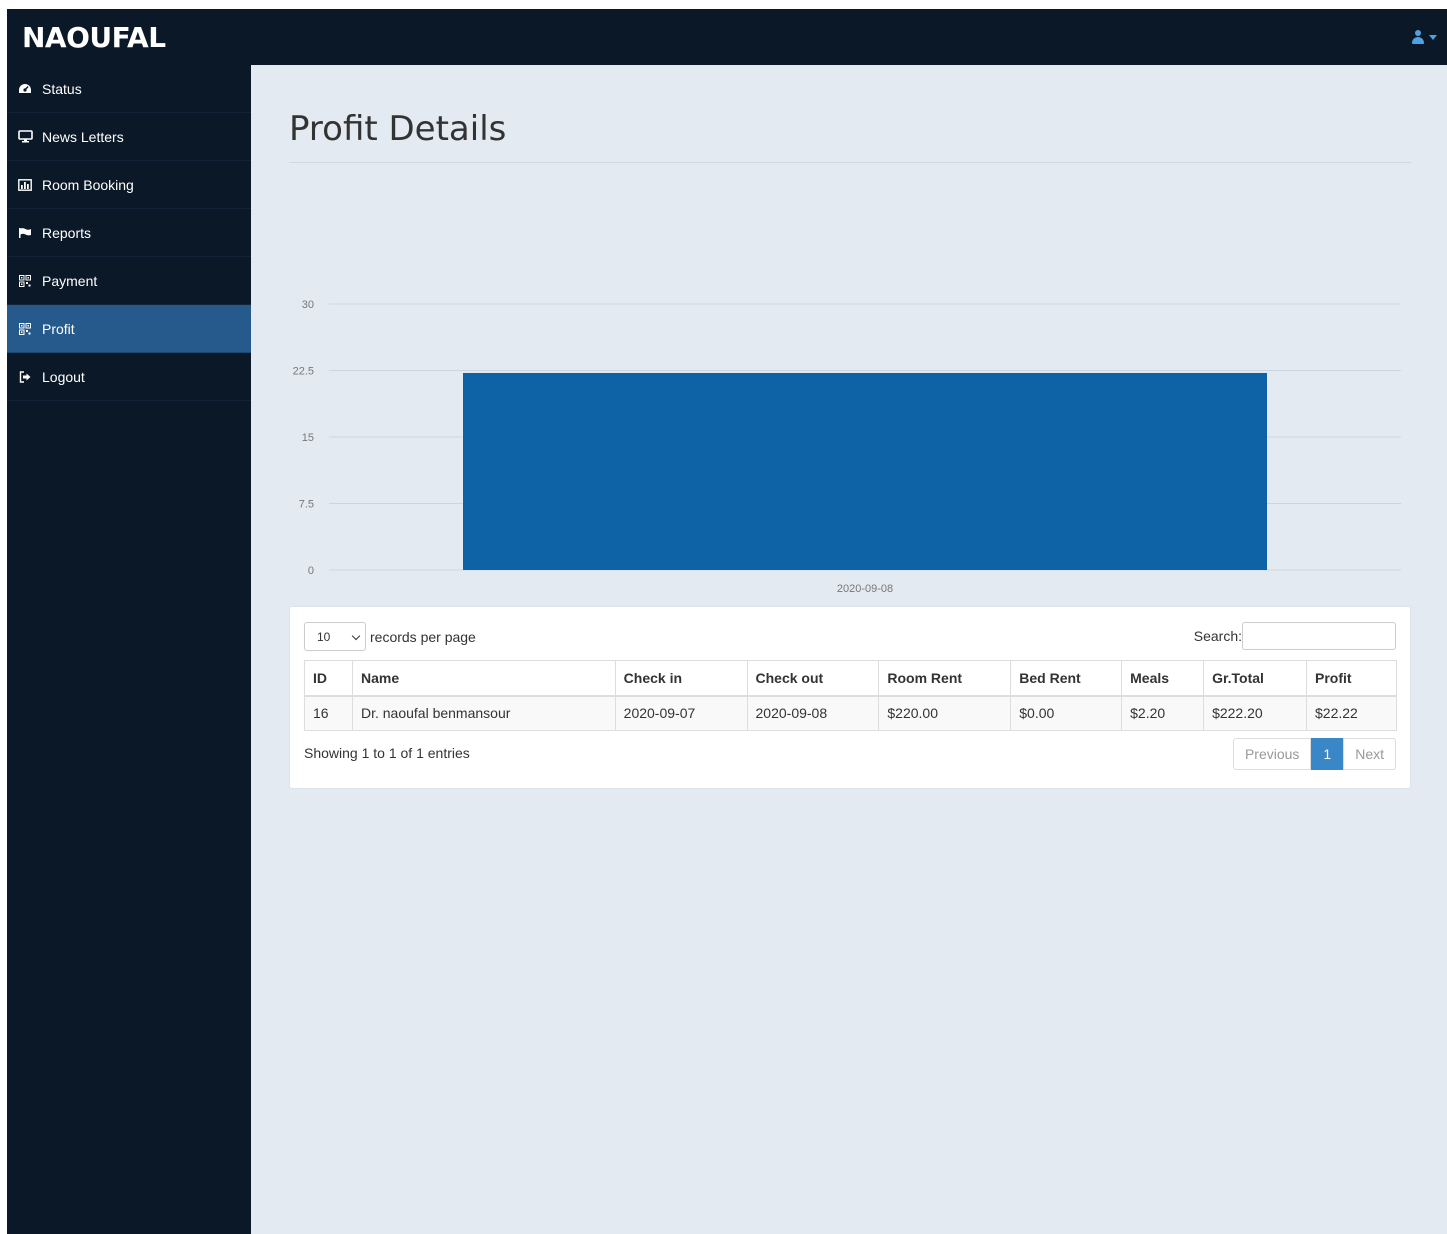 The image size is (1447, 1234). What do you see at coordinates (1255, 678) in the screenshot?
I see `column-header-gr-total: Gr.Total` at bounding box center [1255, 678].